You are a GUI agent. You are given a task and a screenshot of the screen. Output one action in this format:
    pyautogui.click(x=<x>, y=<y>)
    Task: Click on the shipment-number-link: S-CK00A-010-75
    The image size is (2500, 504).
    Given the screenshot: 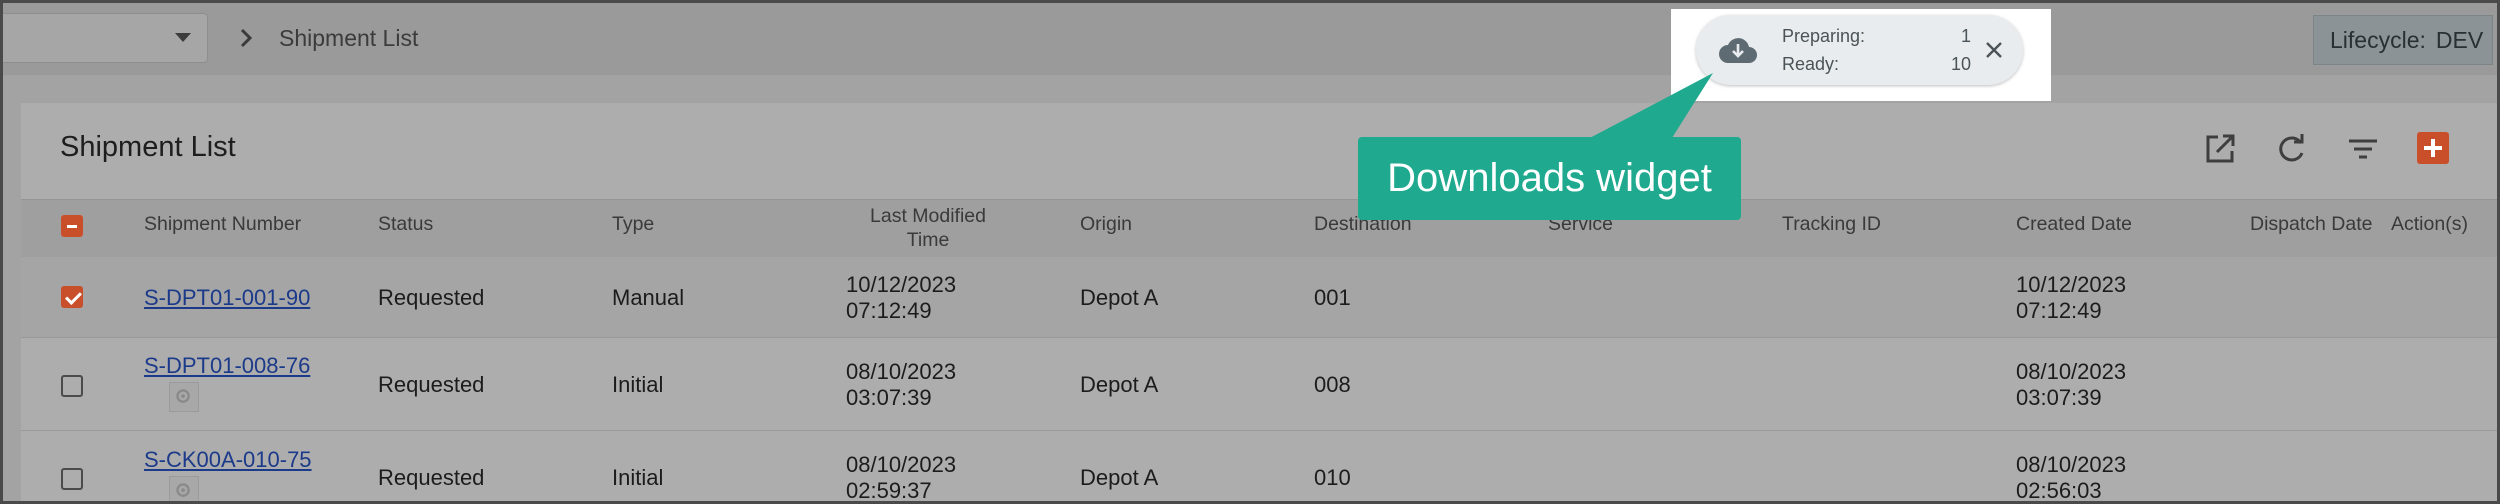 What is the action you would take?
    pyautogui.click(x=228, y=459)
    